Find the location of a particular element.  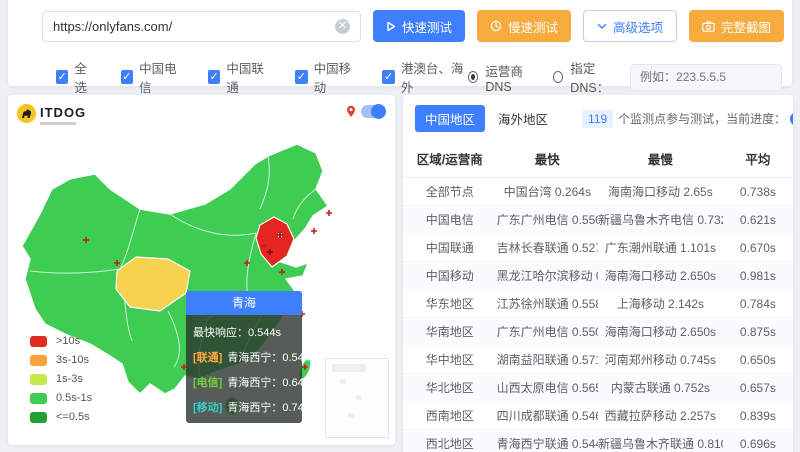

table-cell: 全部节点 is located at coordinates (450, 191).